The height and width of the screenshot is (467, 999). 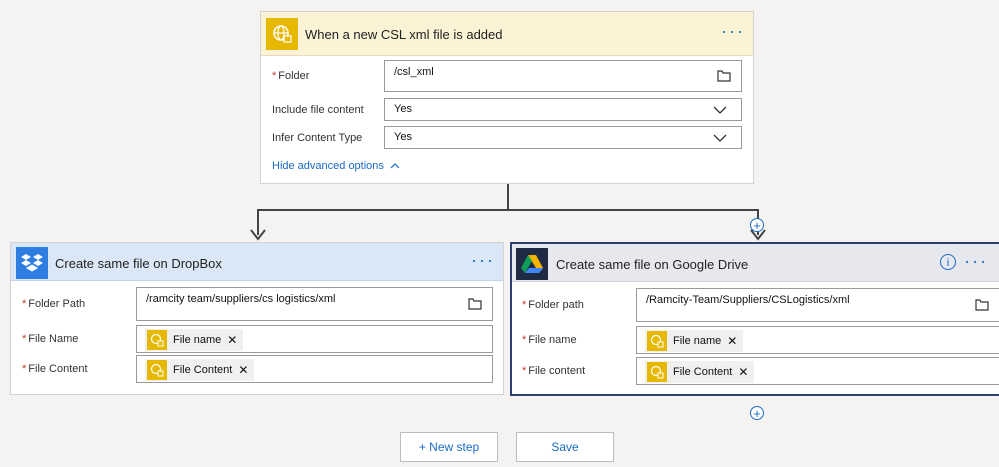 I want to click on include-content-label: Include file content, so click(x=318, y=110).